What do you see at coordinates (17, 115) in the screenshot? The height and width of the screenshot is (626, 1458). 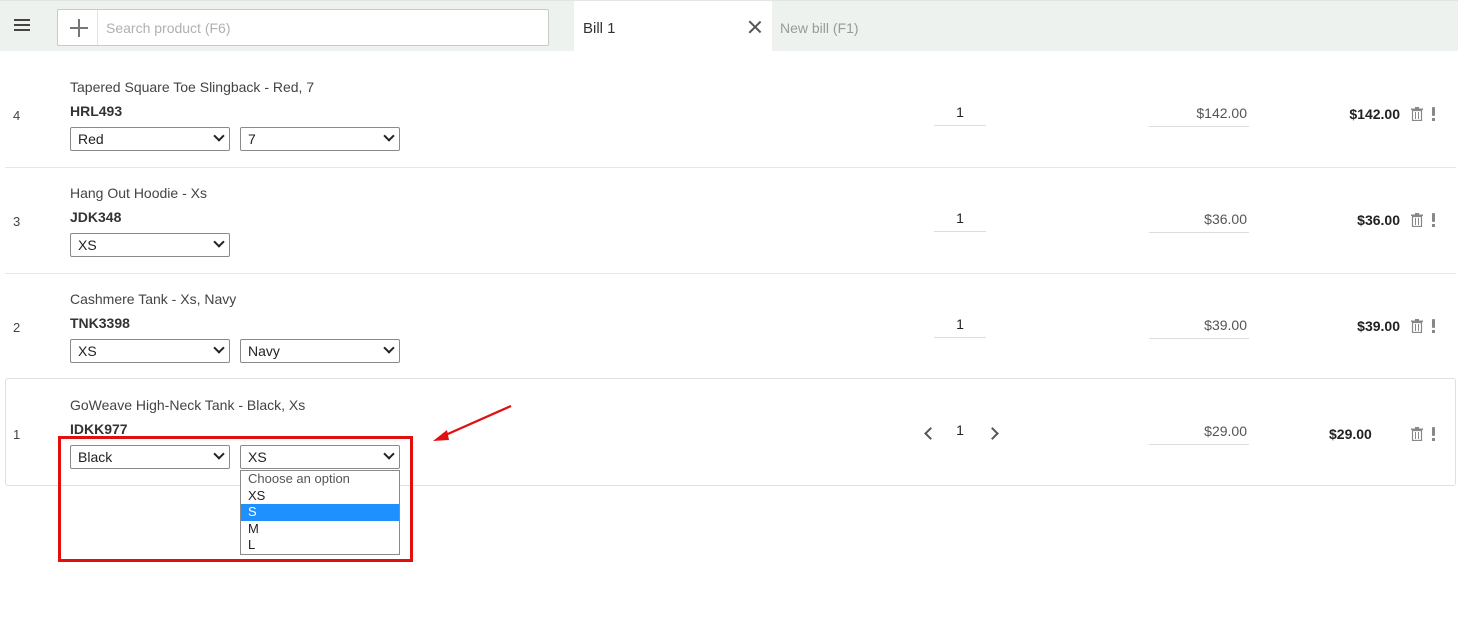 I see `row-index: 4` at bounding box center [17, 115].